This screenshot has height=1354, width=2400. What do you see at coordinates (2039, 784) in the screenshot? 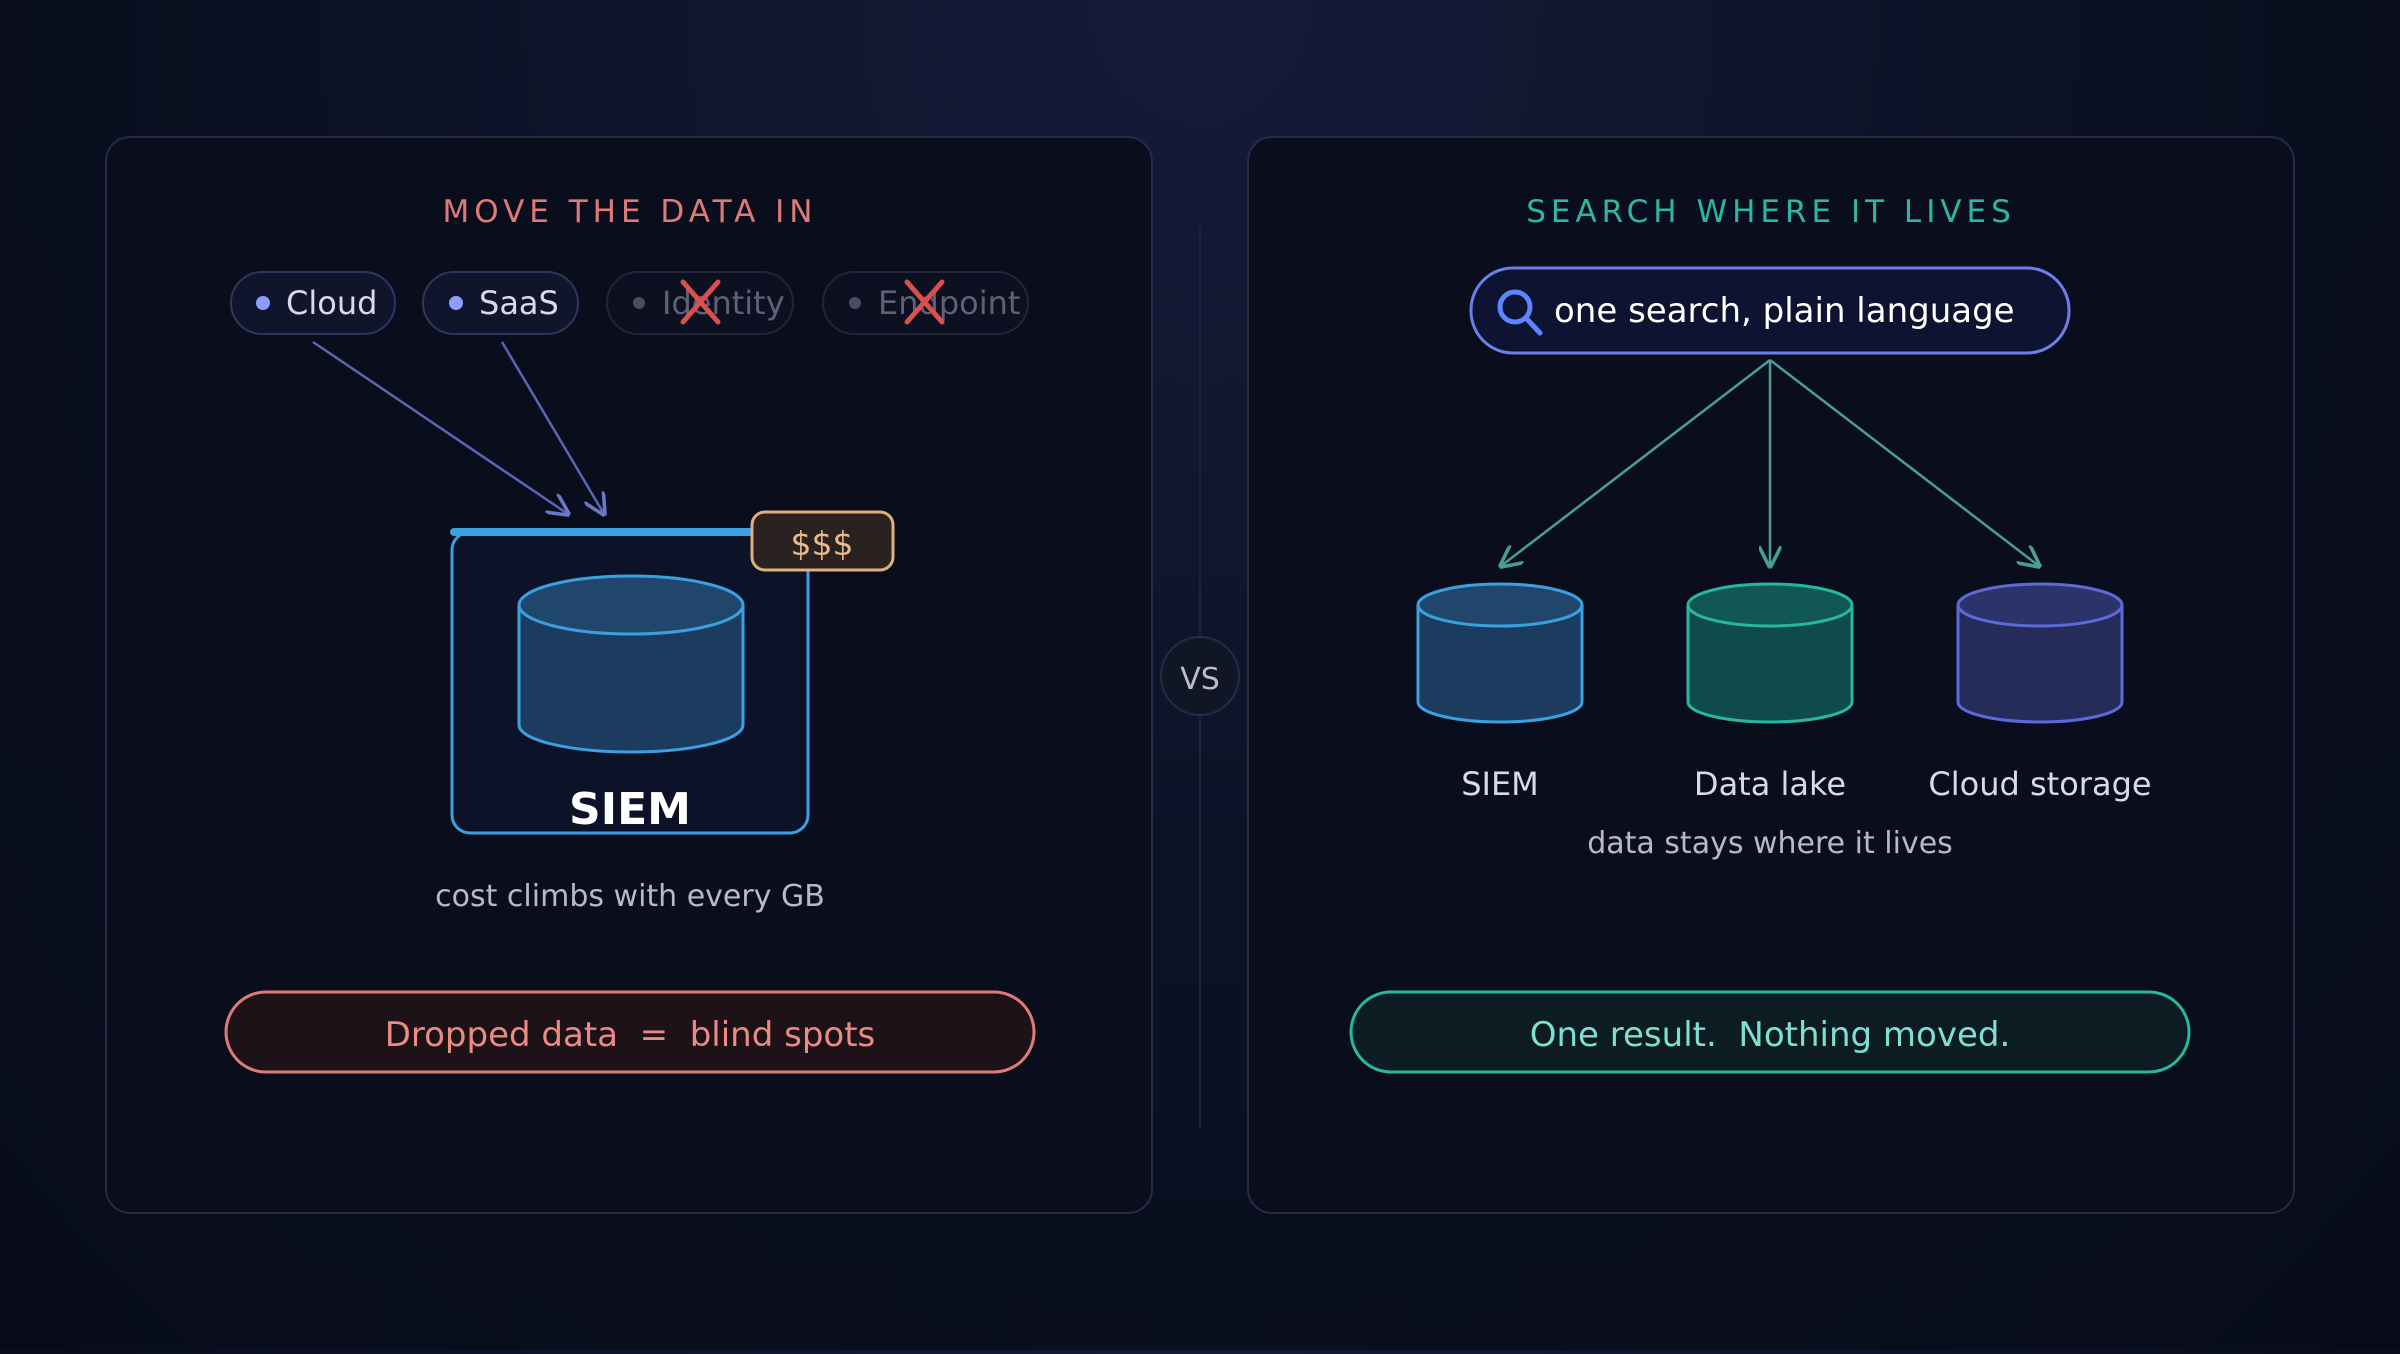
I see `store-label: Cloud storage` at bounding box center [2039, 784].